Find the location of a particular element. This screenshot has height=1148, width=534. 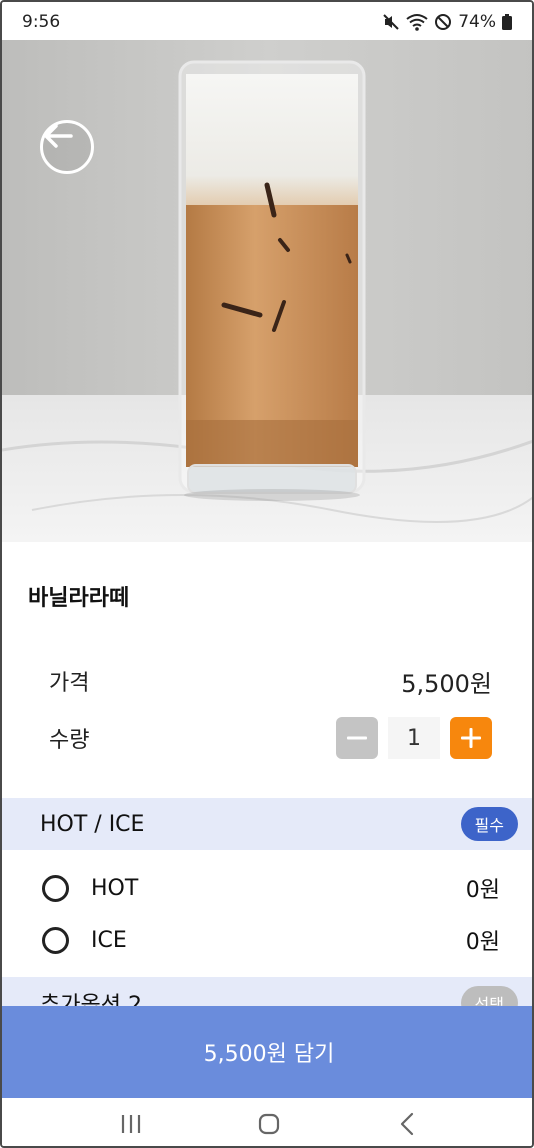

minus-icon is located at coordinates (357, 738).